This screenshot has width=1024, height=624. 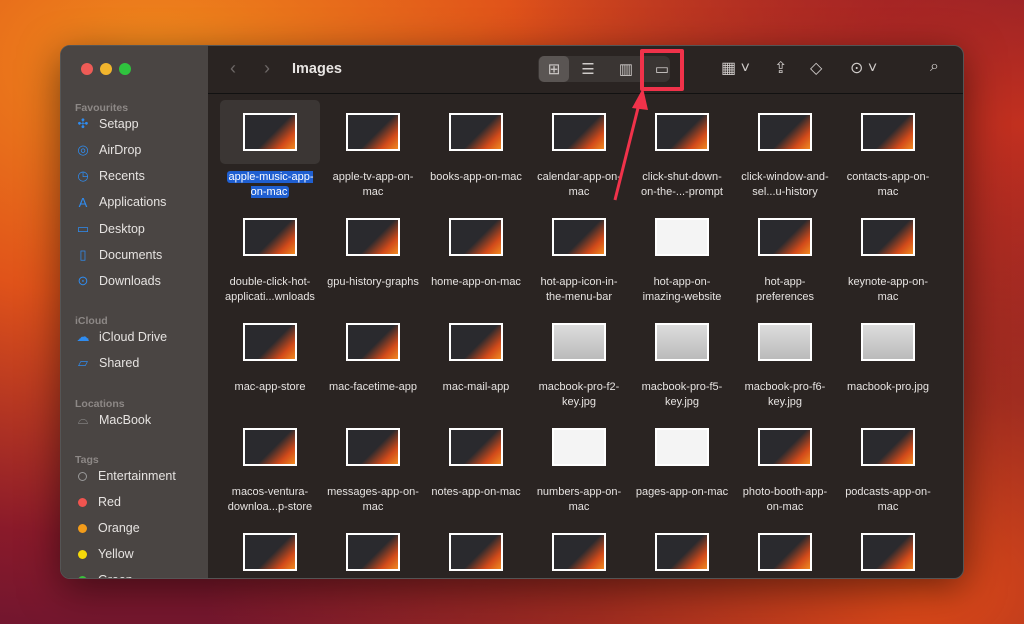 I want to click on annotation-arrow, so click(x=630, y=144).